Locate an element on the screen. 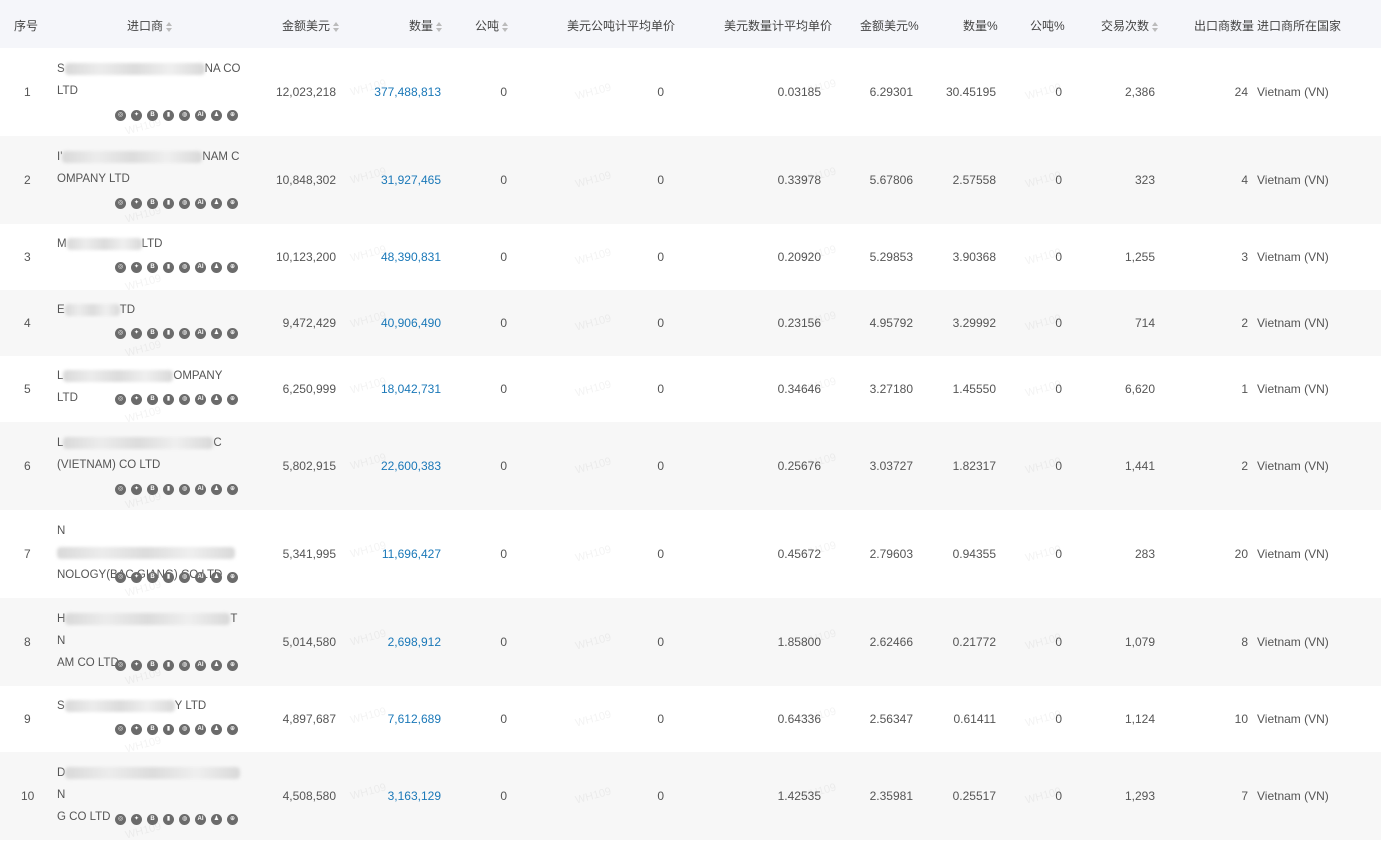 Image resolution: width=1381 pixels, height=842 pixels. header-trades: 交易次数 is located at coordinates (1130, 25).